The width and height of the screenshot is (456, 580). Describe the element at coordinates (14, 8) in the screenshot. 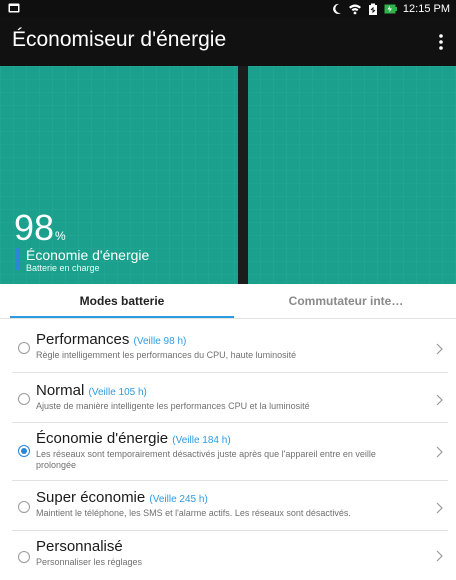

I see `notification-icon` at that location.